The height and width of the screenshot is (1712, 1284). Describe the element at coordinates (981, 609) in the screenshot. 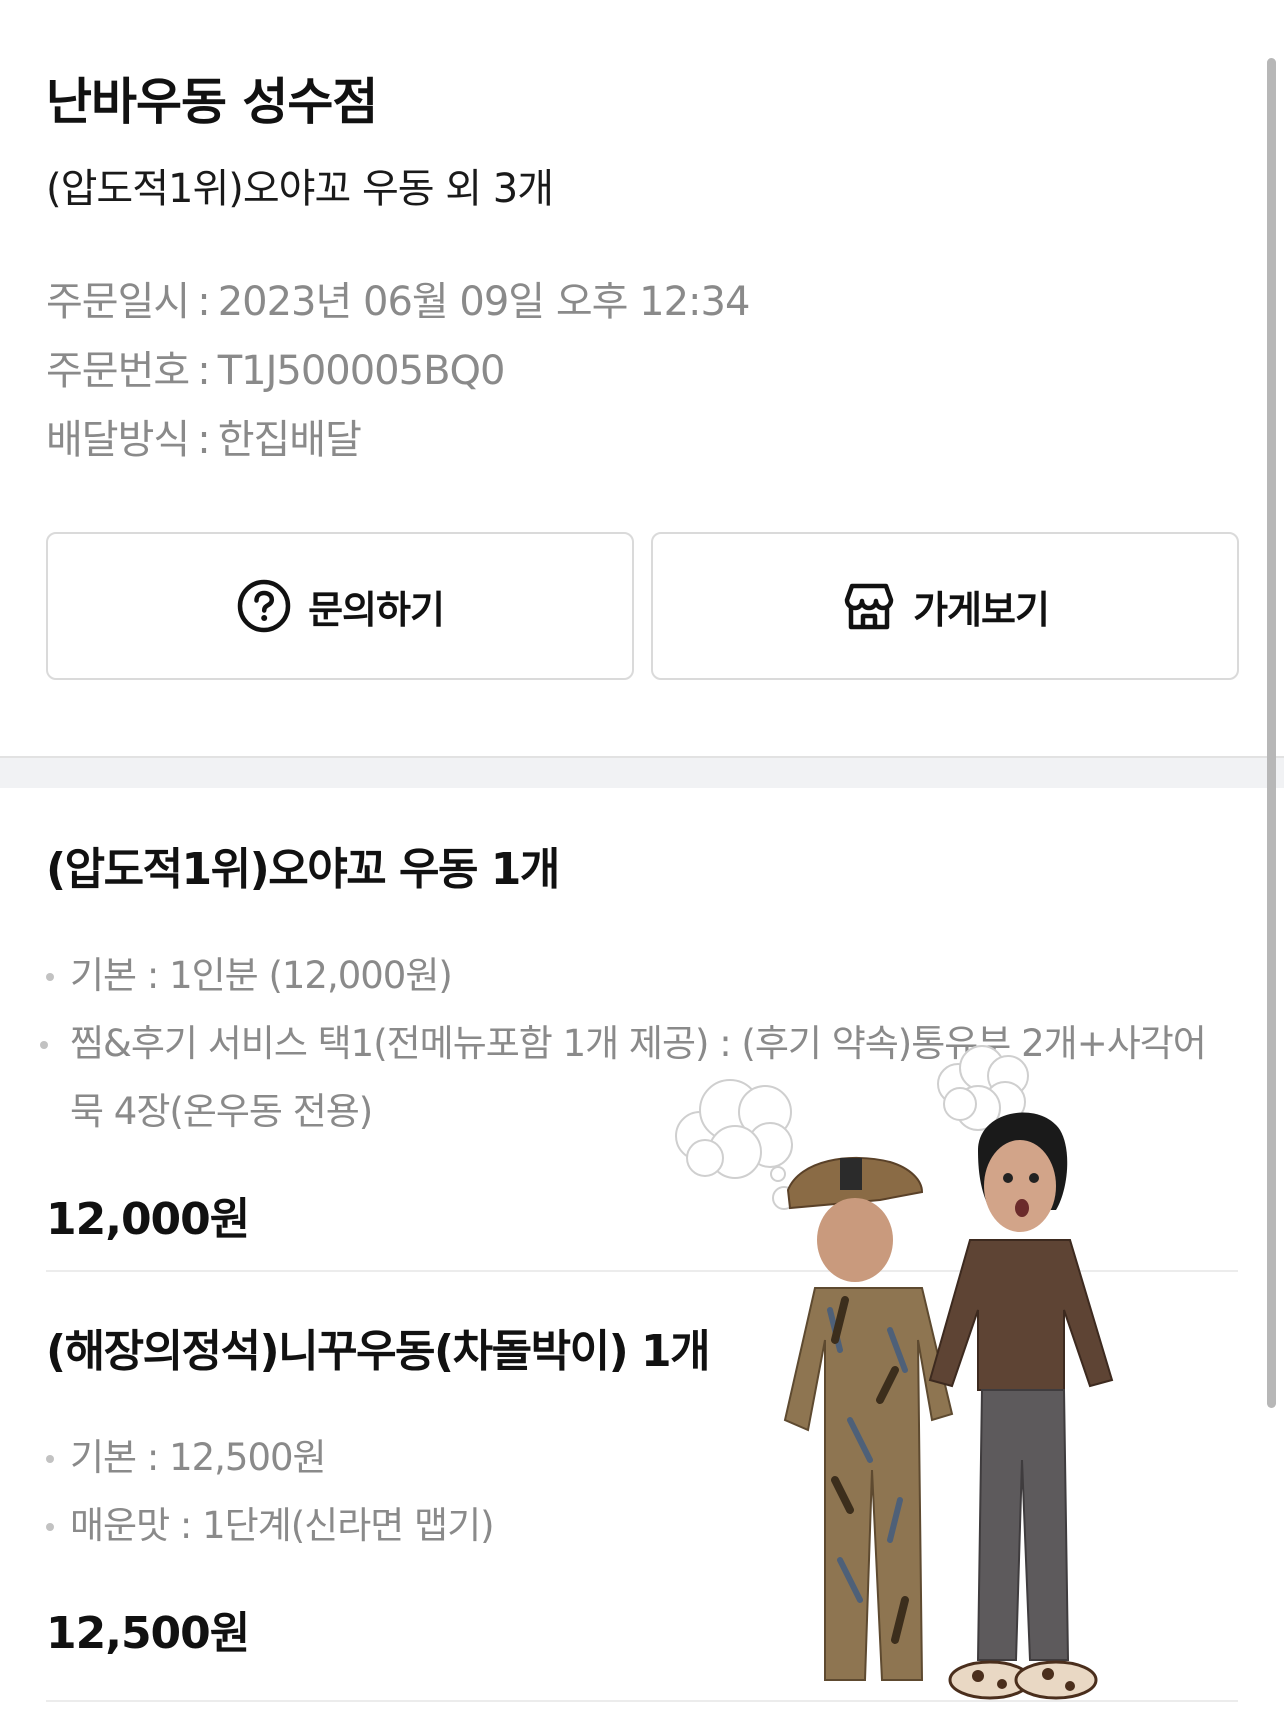

I see `view-store-button-label: 가게보기` at that location.